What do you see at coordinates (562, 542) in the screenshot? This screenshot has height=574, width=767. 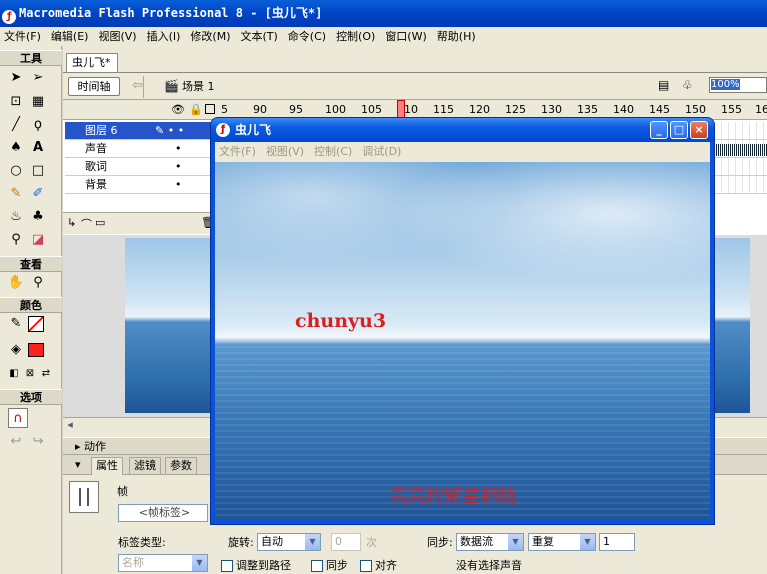 I see `repeat-select: 重复 ▼` at bounding box center [562, 542].